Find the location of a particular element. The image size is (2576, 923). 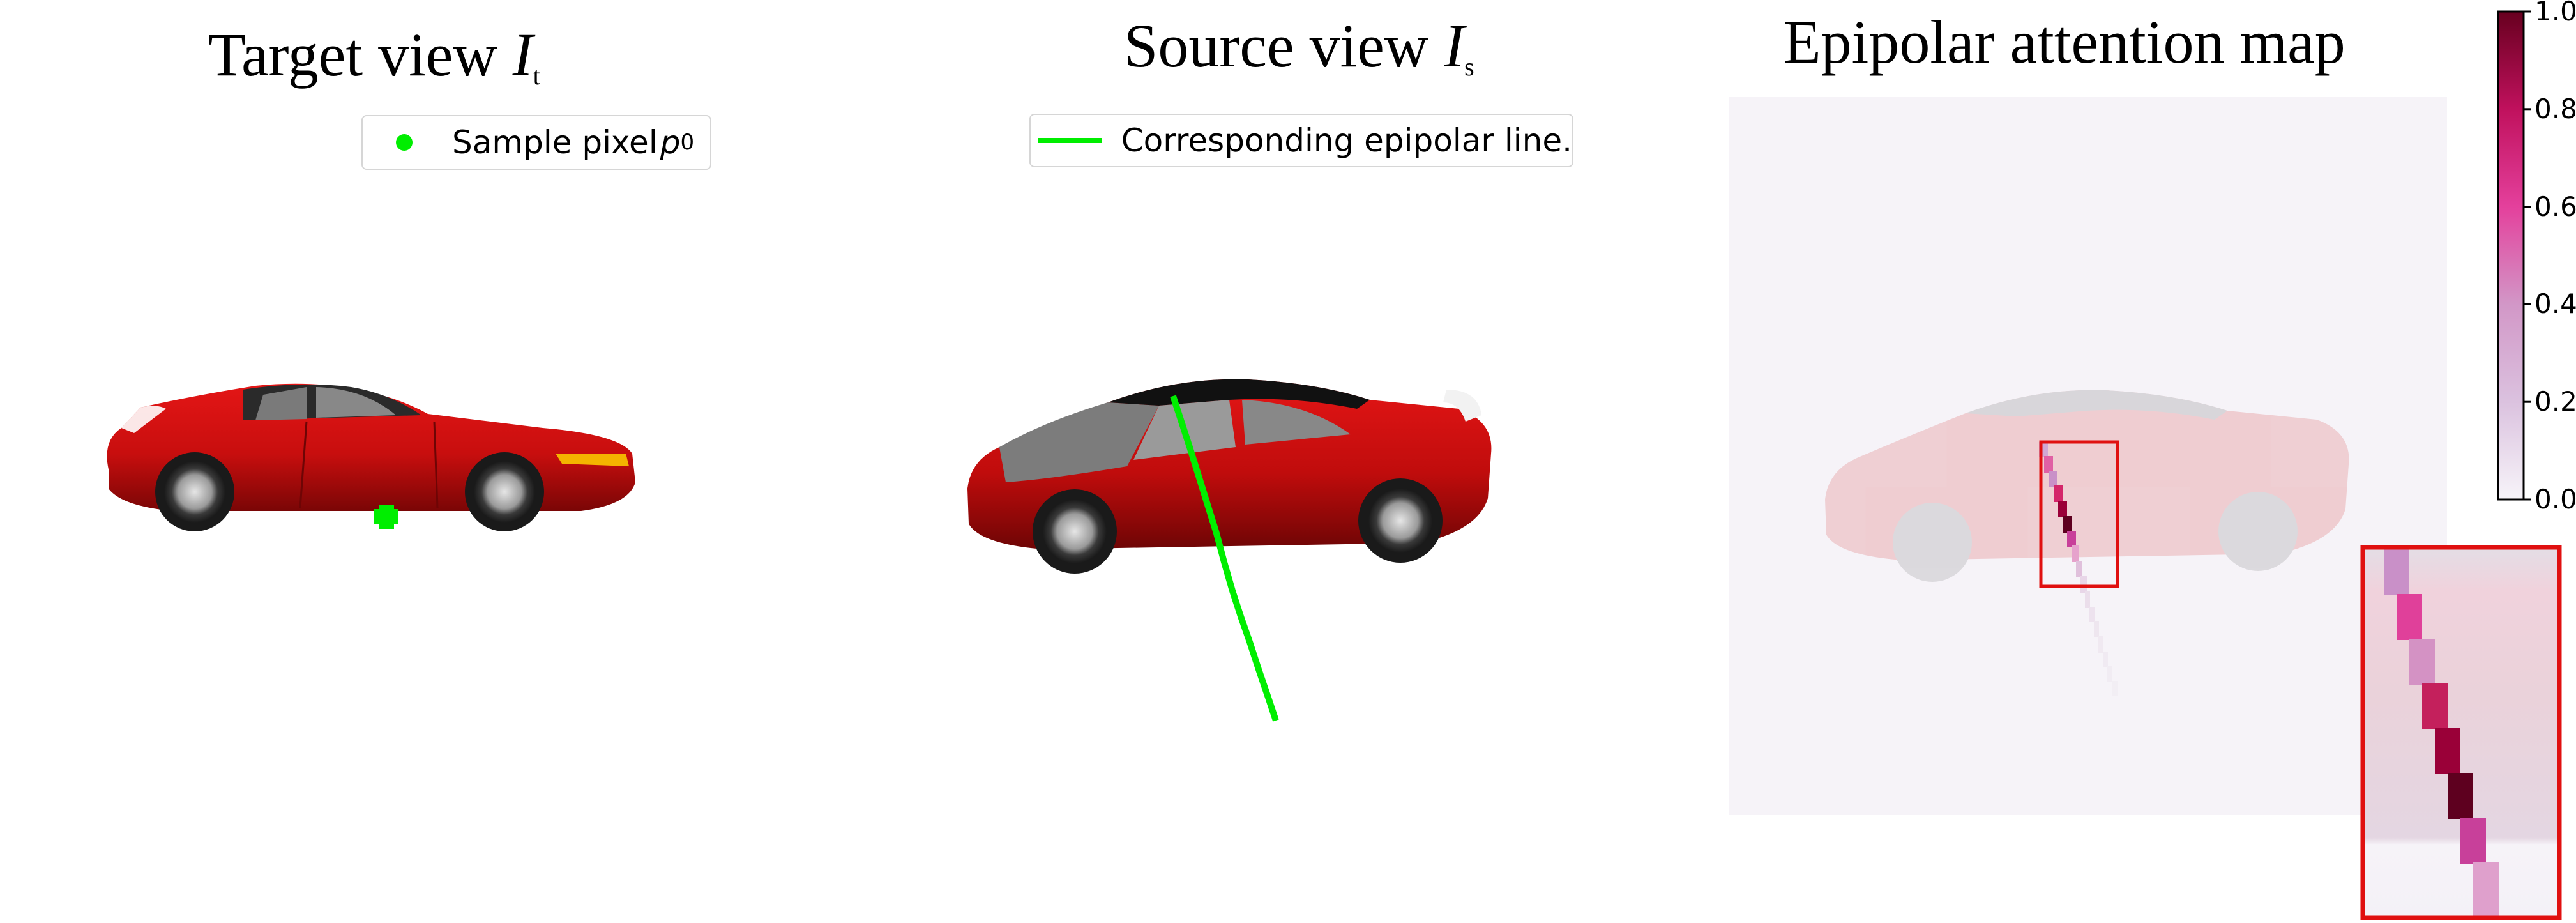

sample-pixel-marker-icon is located at coordinates (404, 142).